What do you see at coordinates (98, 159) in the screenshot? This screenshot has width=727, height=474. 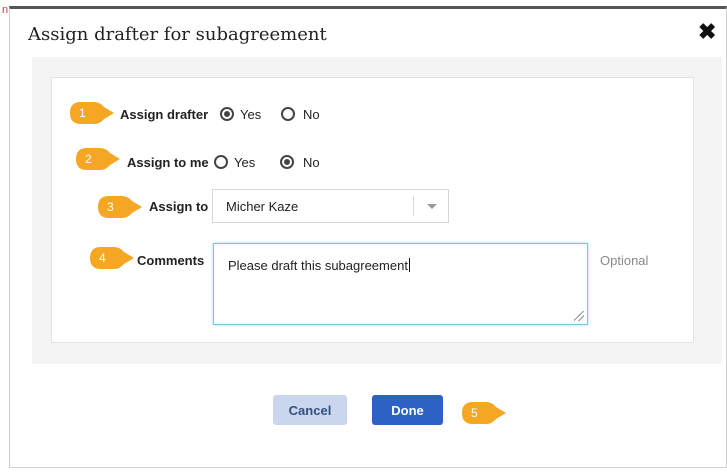 I see `callout-marker-2: 2` at bounding box center [98, 159].